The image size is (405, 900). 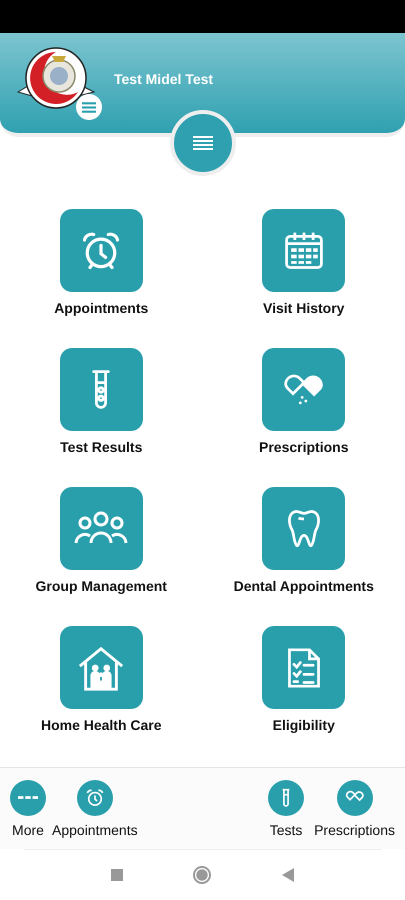 I want to click on tile-label: Eligibility, so click(x=303, y=725).